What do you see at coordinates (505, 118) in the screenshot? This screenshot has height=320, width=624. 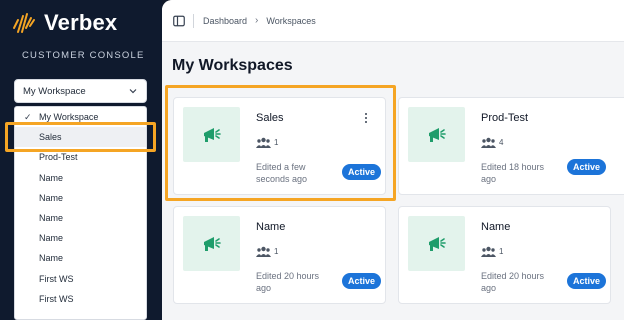 I see `card-title: Prod-Test` at bounding box center [505, 118].